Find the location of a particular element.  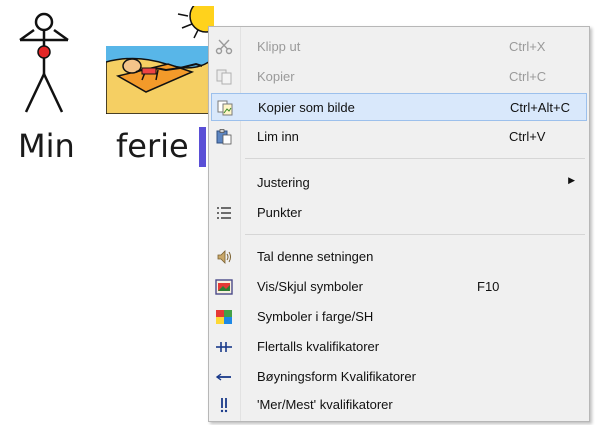

menu-item-label: Flertalls kvalifikatorer is located at coordinates (318, 346).